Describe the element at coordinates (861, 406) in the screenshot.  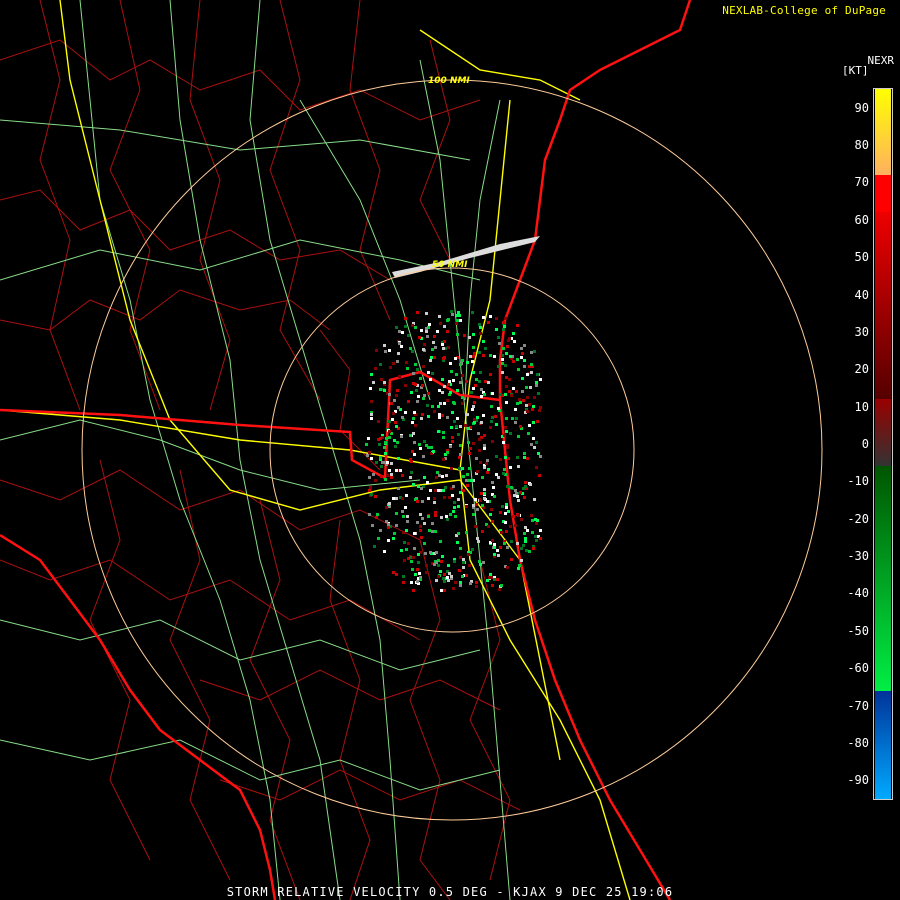
I see `colorbar-tick-label: 10` at that location.